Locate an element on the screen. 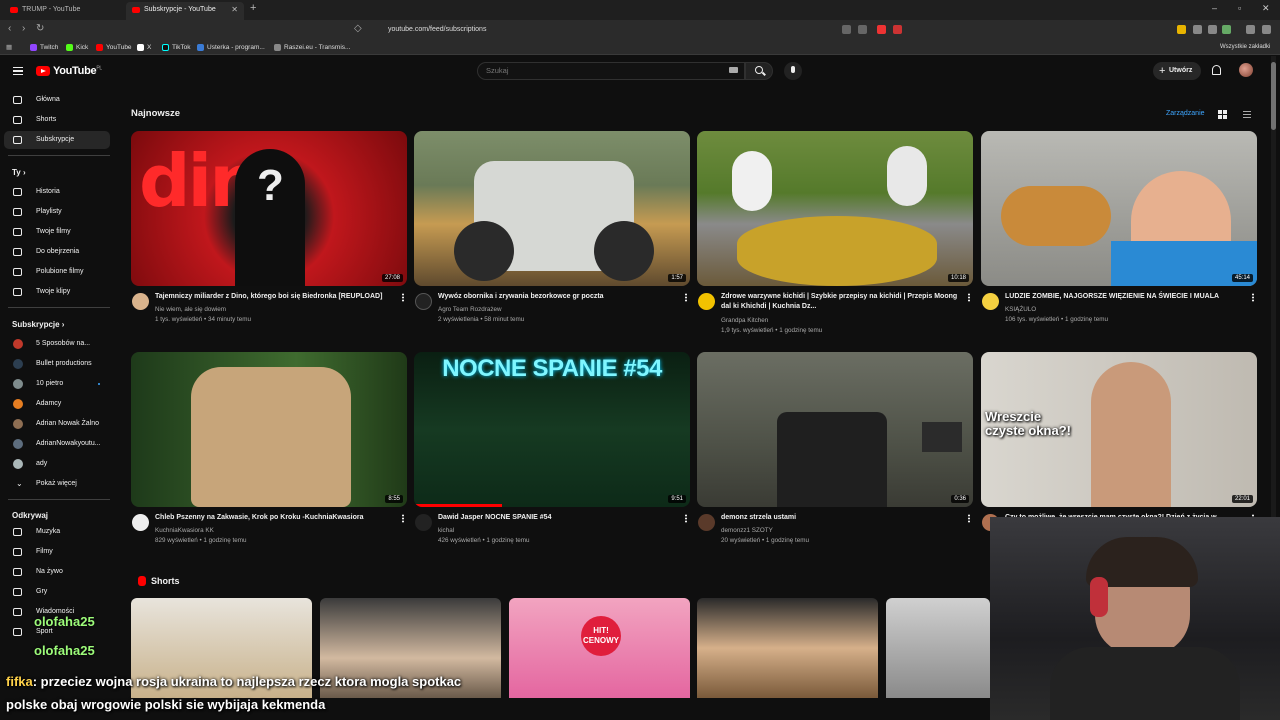 The width and height of the screenshot is (1280, 720). search-button is located at coordinates (759, 71).